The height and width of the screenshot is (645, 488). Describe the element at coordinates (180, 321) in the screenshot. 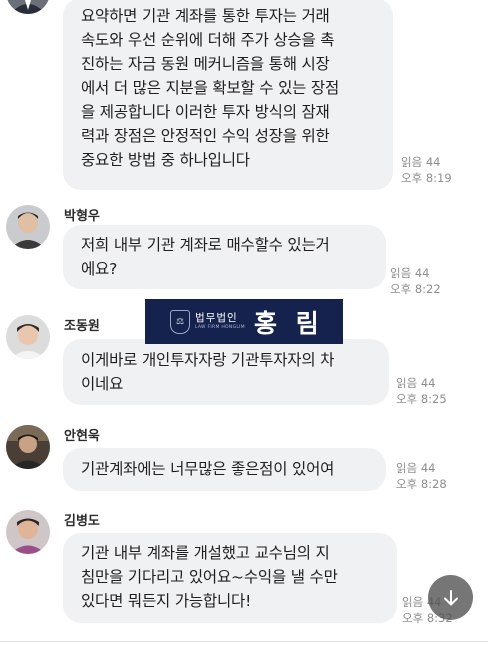

I see `scales-emblem-icon: ⚖` at that location.